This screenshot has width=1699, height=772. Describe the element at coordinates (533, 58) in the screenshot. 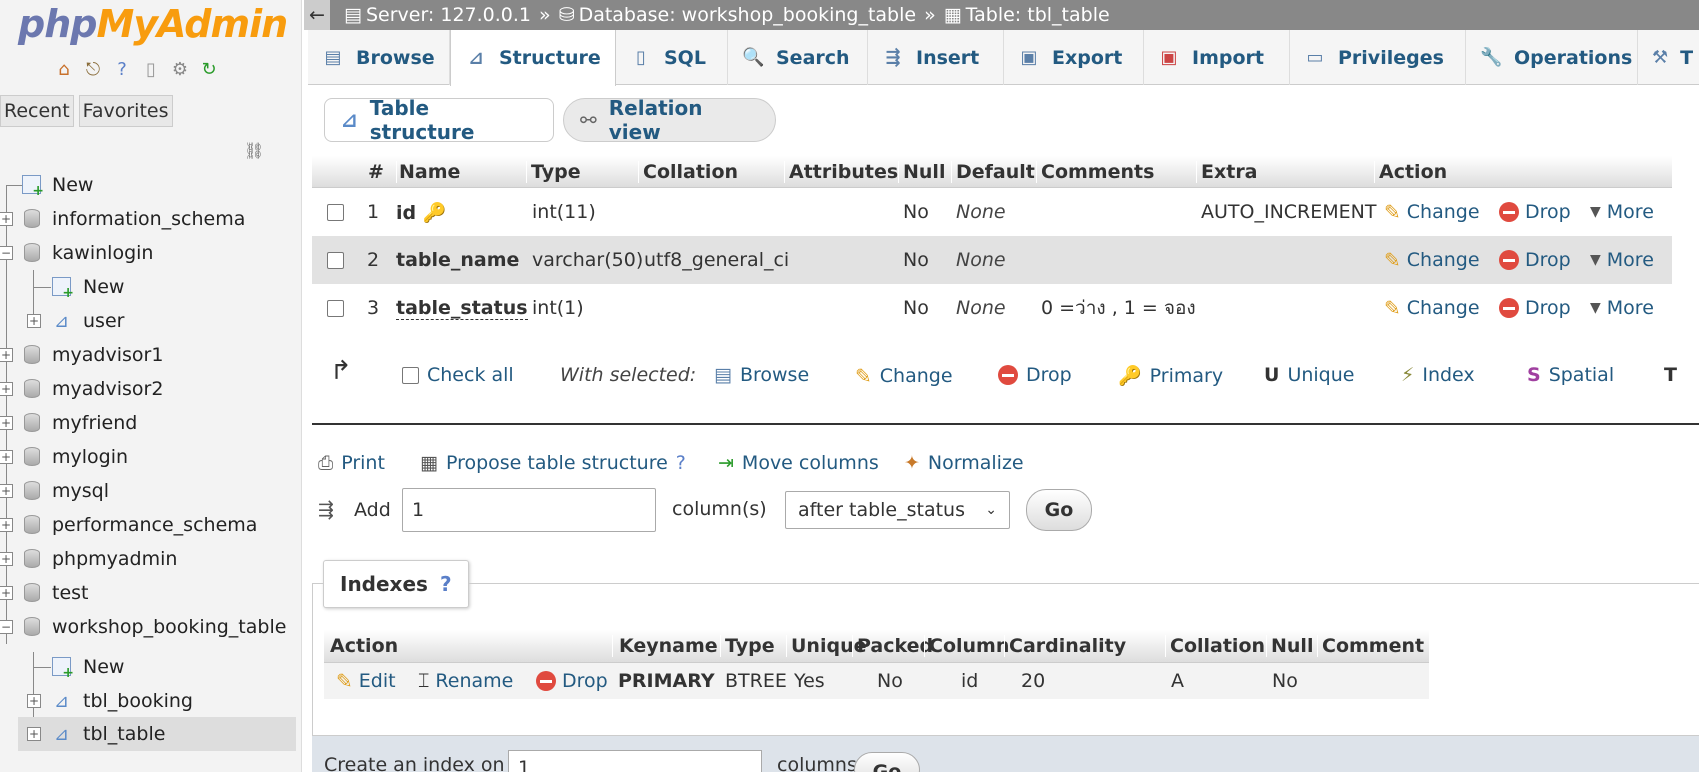

I see `tab-structure: ⊿ Structure` at that location.